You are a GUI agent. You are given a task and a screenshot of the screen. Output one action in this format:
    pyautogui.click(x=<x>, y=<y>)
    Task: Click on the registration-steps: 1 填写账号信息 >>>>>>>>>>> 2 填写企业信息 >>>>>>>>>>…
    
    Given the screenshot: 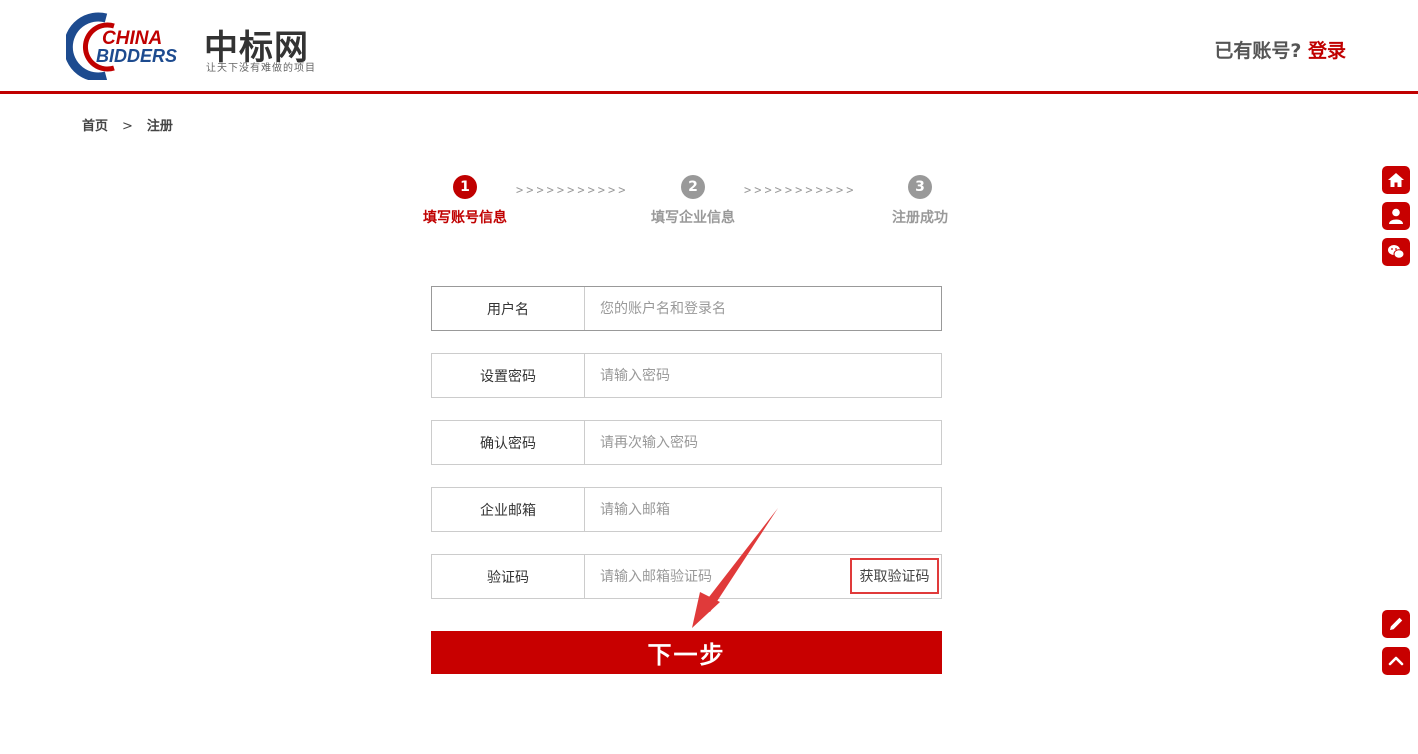 What is the action you would take?
    pyautogui.click(x=690, y=202)
    